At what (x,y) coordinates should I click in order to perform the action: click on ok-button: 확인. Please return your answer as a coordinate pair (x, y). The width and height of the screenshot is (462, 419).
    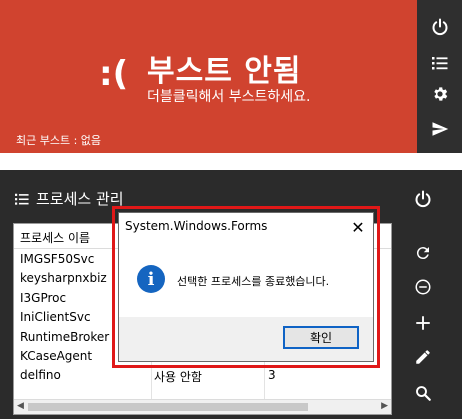
    Looking at the image, I should click on (321, 337).